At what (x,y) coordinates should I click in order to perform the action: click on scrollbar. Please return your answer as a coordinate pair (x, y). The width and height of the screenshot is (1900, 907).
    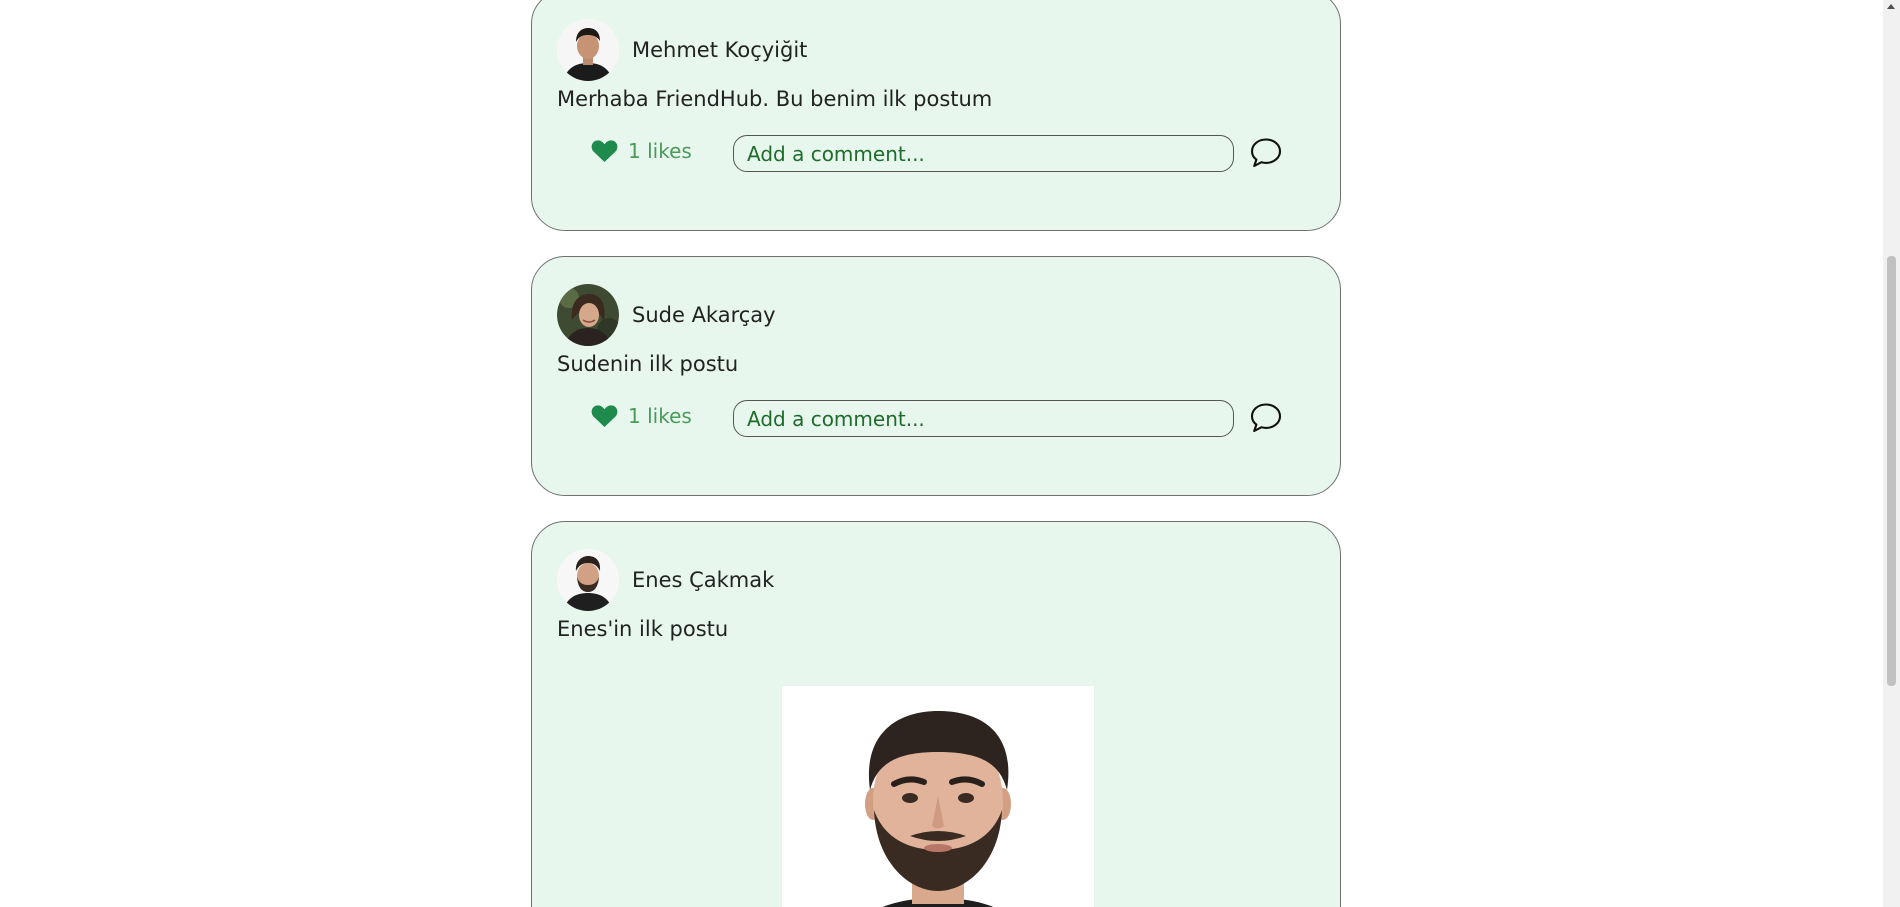
    Looking at the image, I should click on (1891, 453).